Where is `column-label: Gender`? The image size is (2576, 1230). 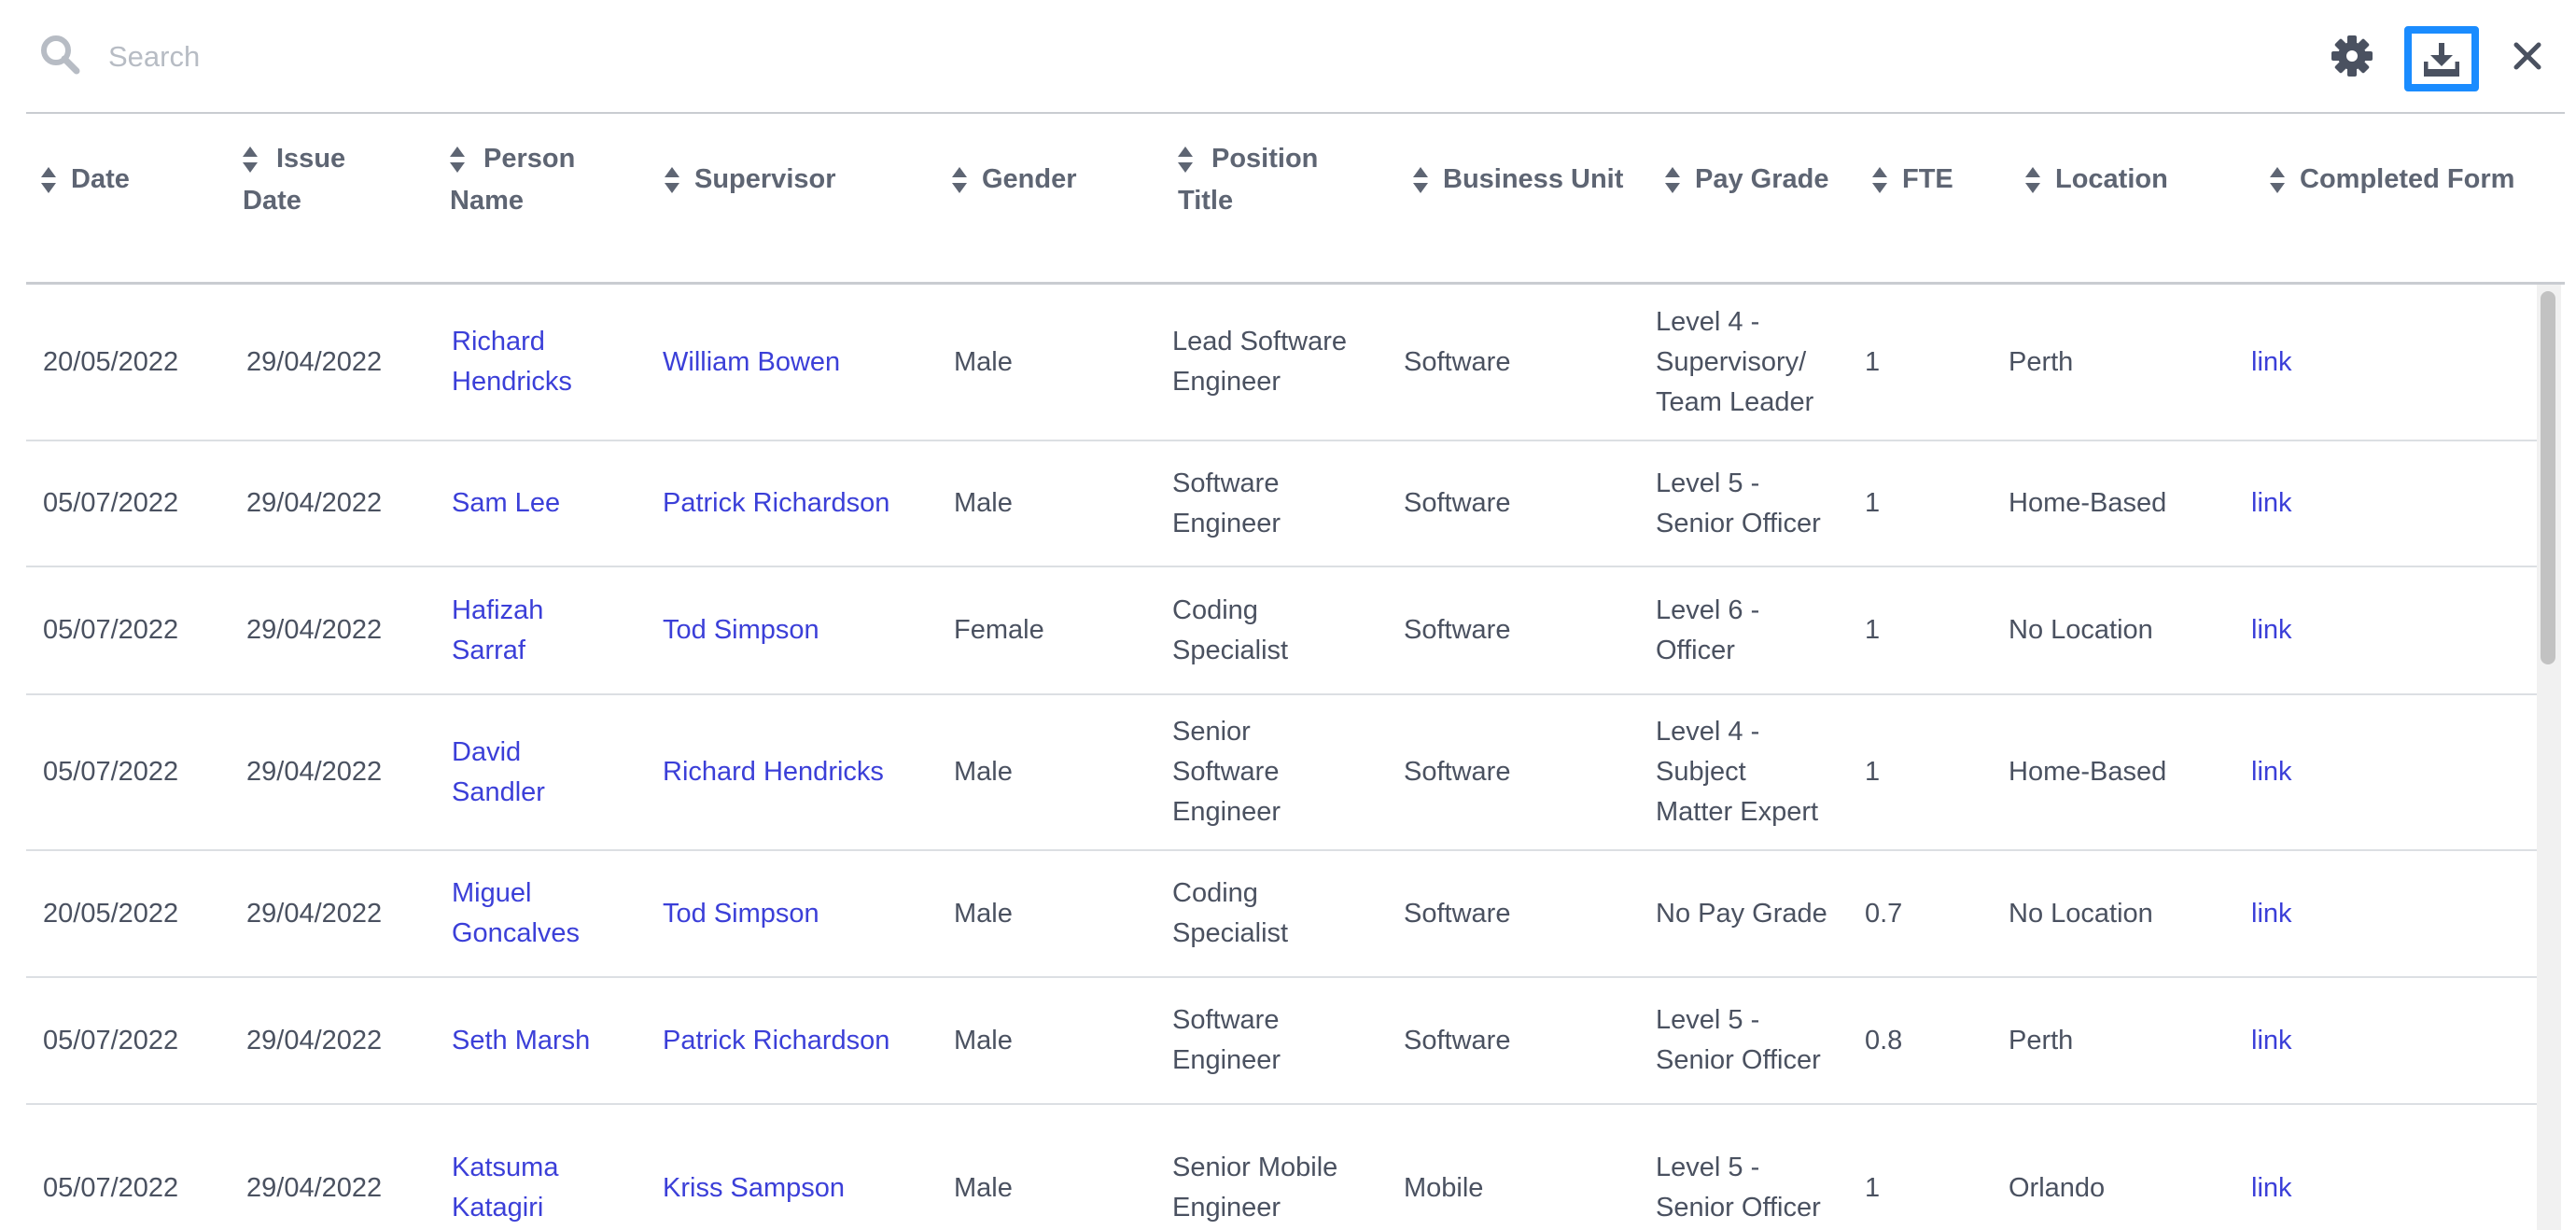
column-label: Gender is located at coordinates (1029, 179).